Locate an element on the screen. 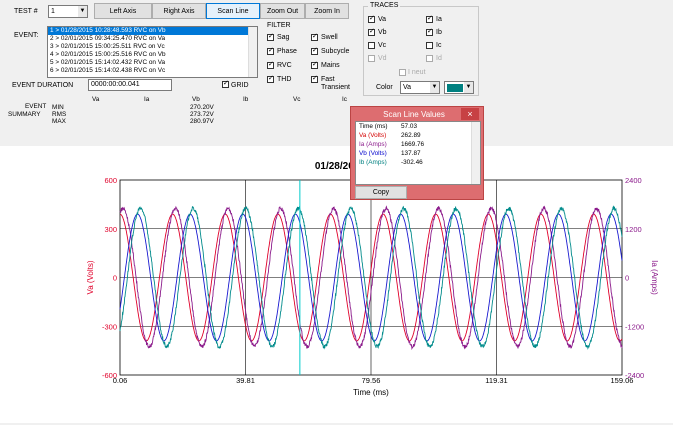 Image resolution: width=673 pixels, height=425 pixels. summary-row-label: MIN is located at coordinates (58, 107).